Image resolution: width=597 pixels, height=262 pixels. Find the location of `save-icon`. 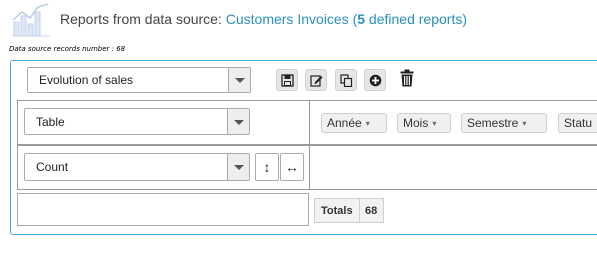

save-icon is located at coordinates (287, 80).